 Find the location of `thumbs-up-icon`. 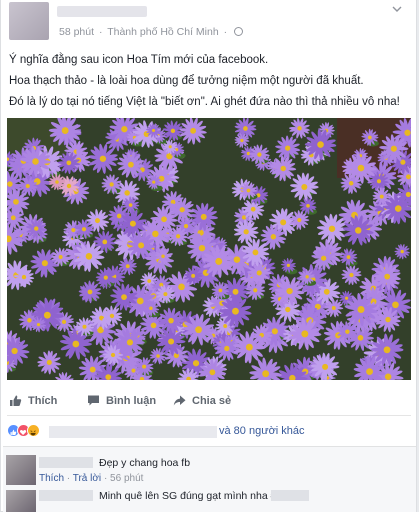

thumbs-up-icon is located at coordinates (16, 400).